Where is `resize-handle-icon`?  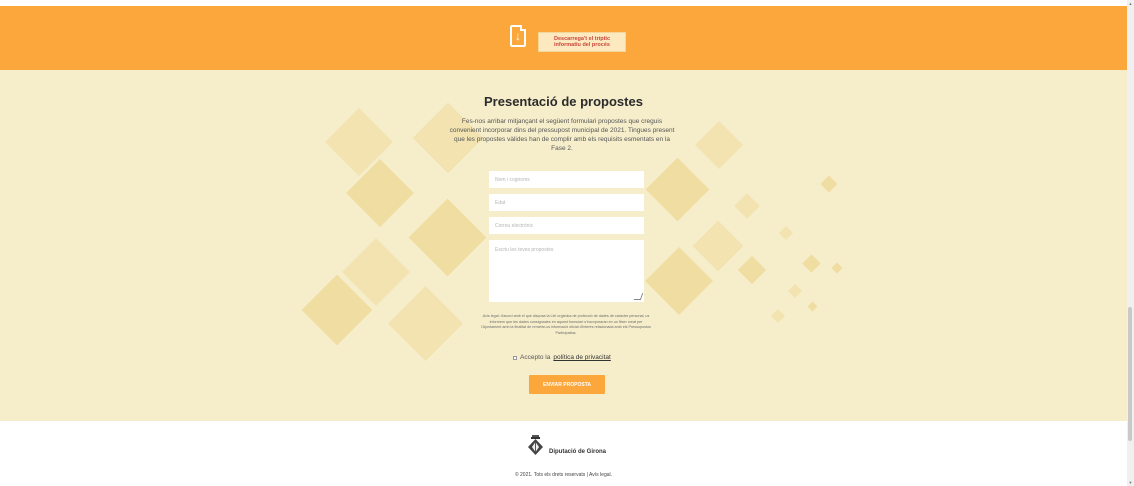
resize-handle-icon is located at coordinates (638, 296).